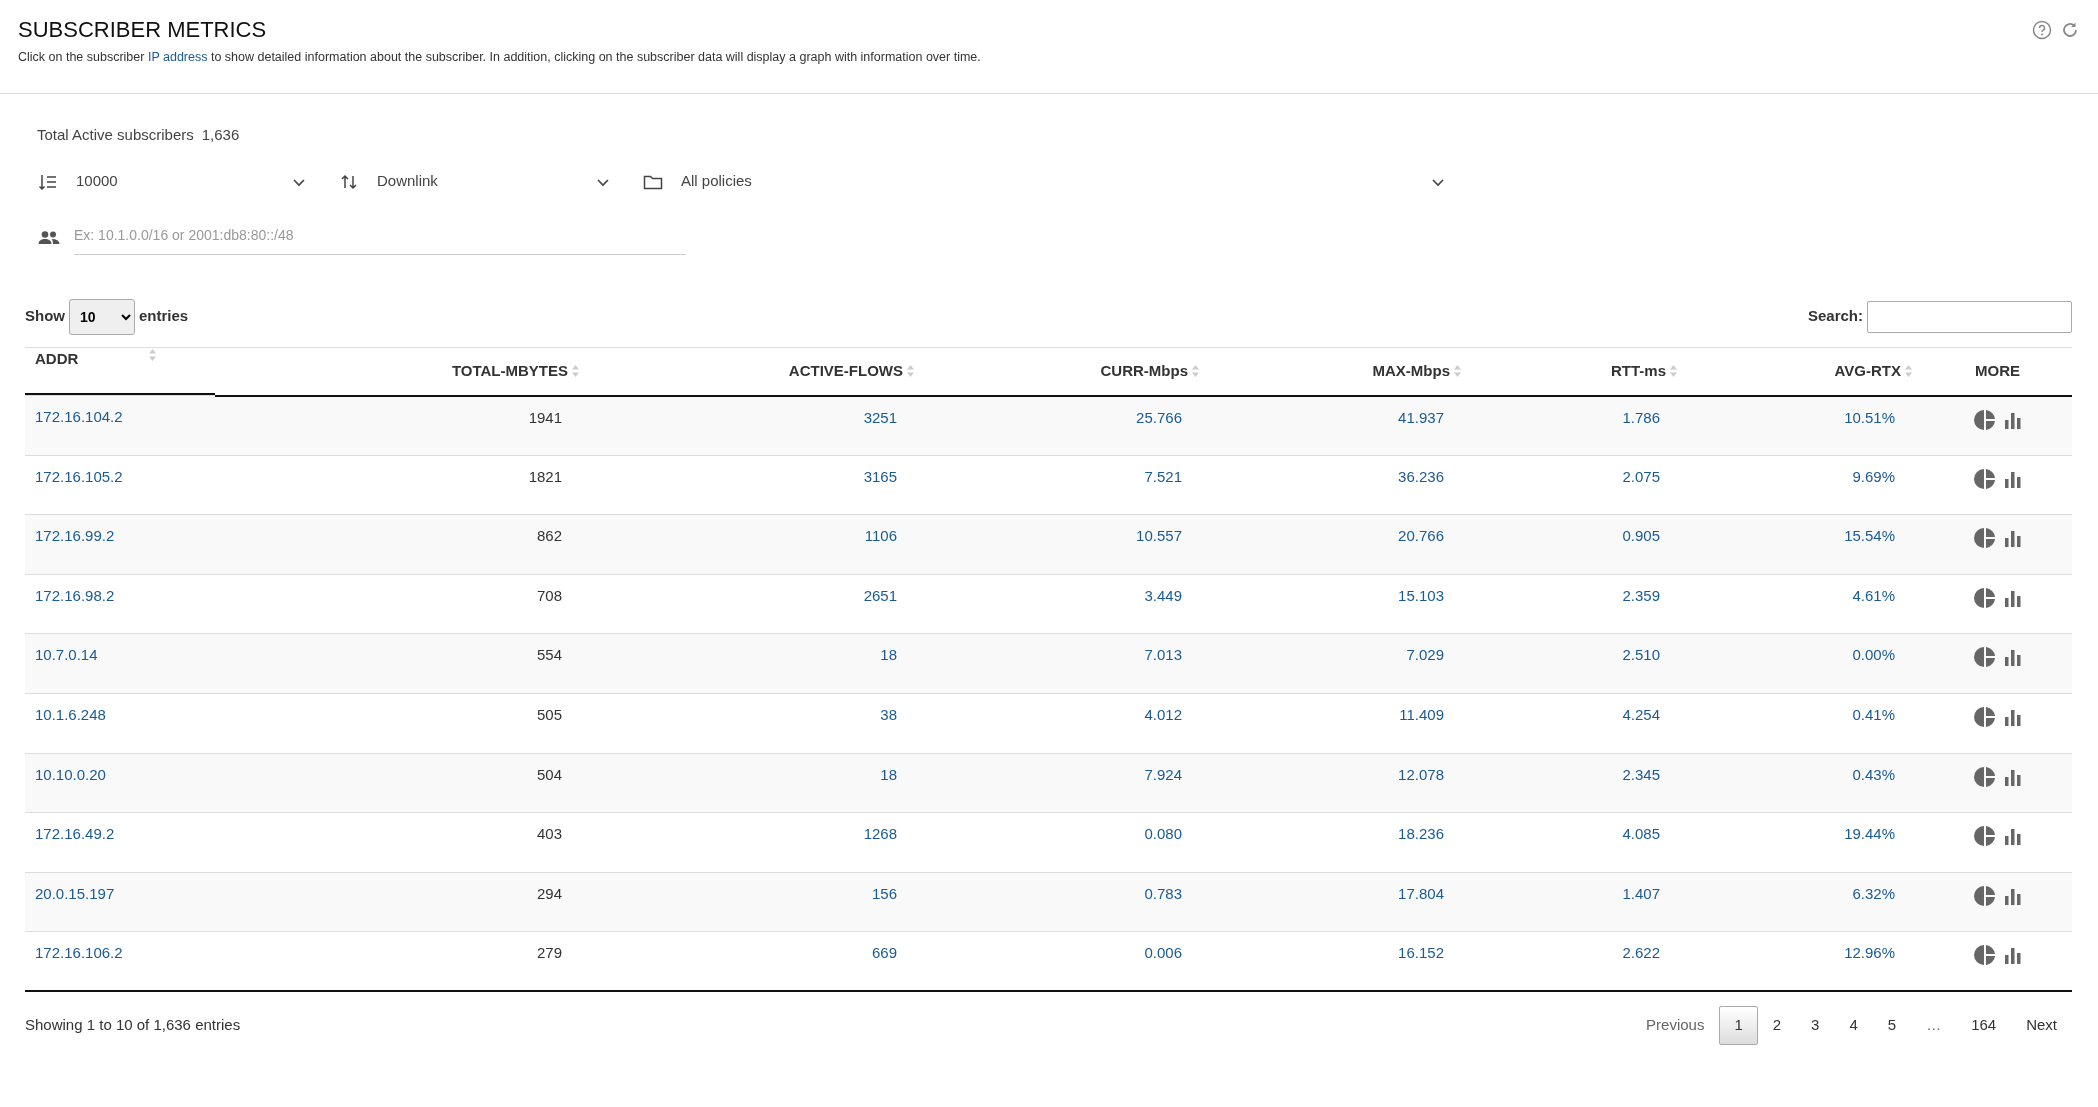  What do you see at coordinates (1641, 953) in the screenshot?
I see `metric-link: 2.622` at bounding box center [1641, 953].